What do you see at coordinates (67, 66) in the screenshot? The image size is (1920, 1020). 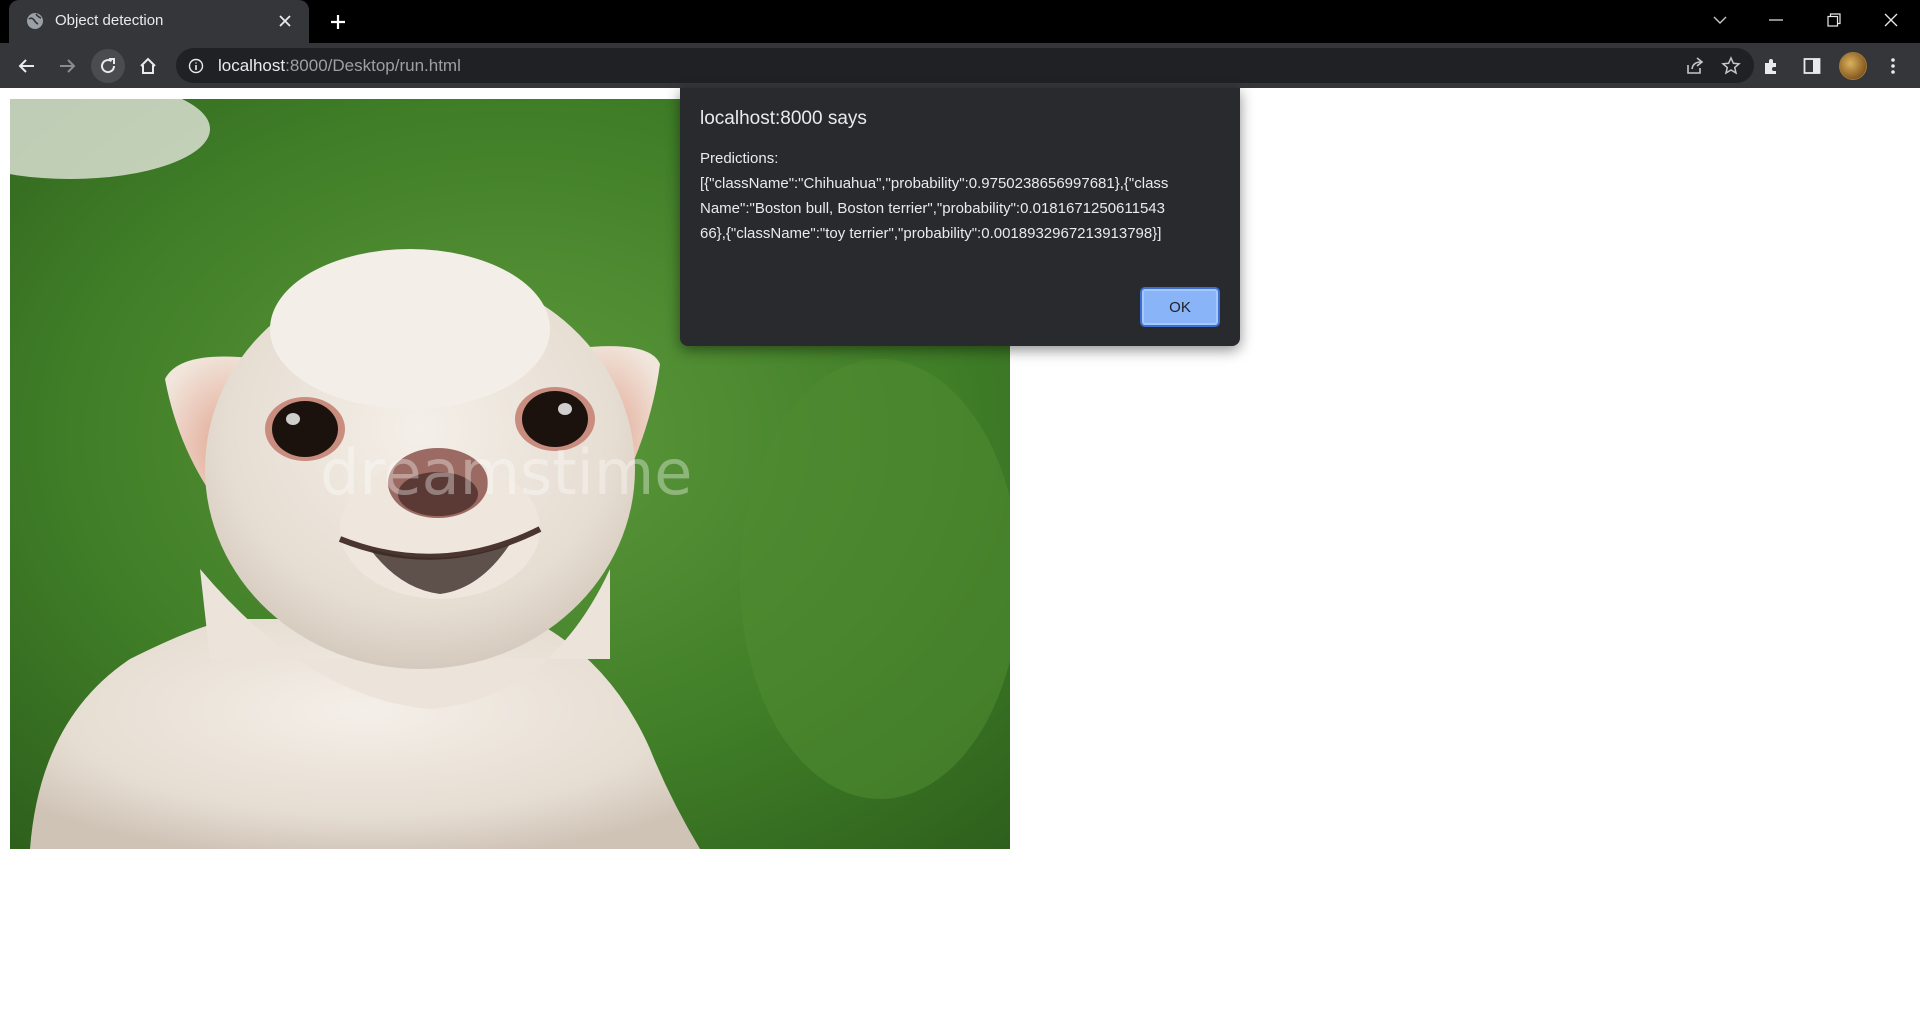 I see `forward-icon` at bounding box center [67, 66].